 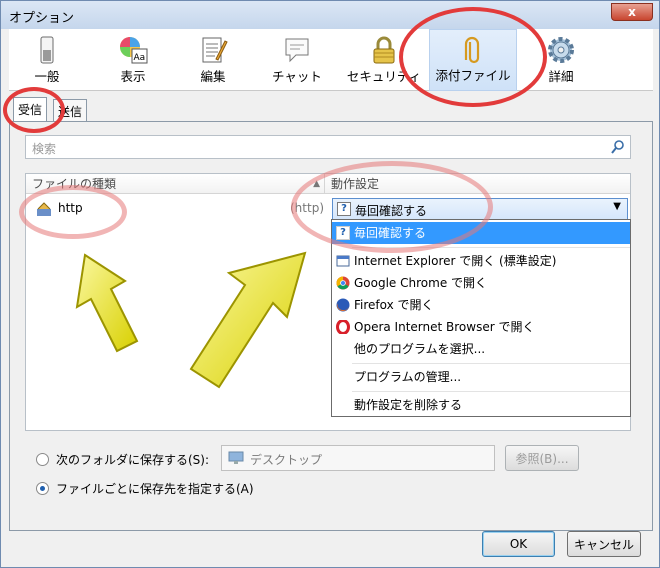 I want to click on menu-item-opera: Opera Internet Browser で開く, so click(x=481, y=327).